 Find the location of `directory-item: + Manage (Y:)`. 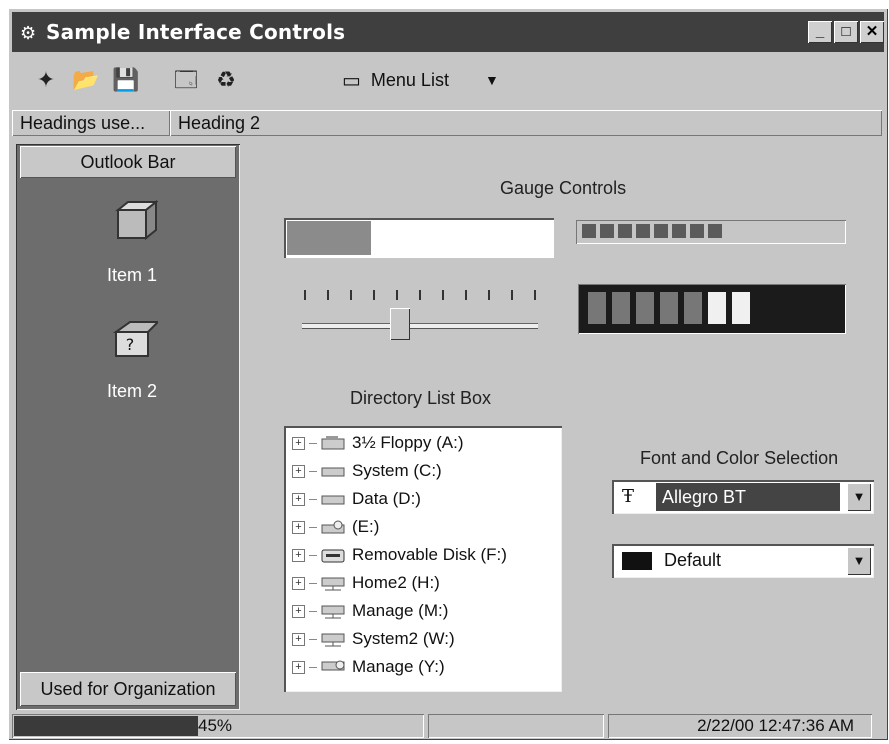

directory-item: + Manage (Y:) is located at coordinates (368, 667).